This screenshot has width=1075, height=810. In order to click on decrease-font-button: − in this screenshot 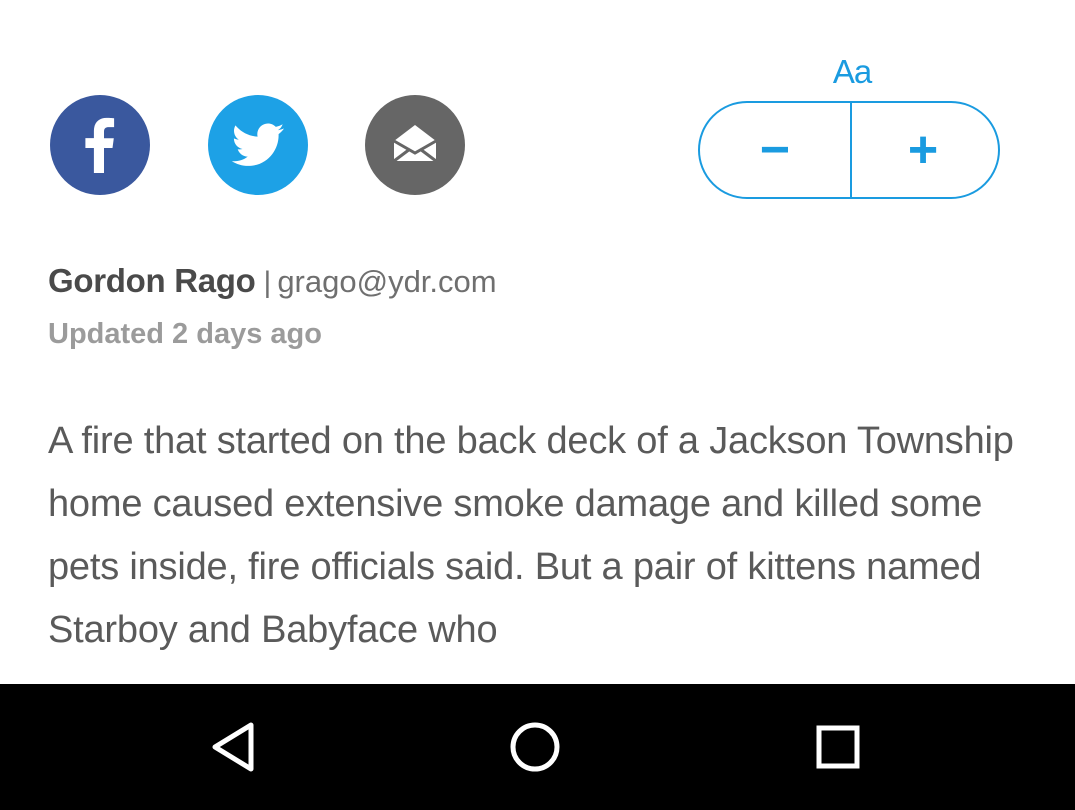, I will do `click(775, 150)`.